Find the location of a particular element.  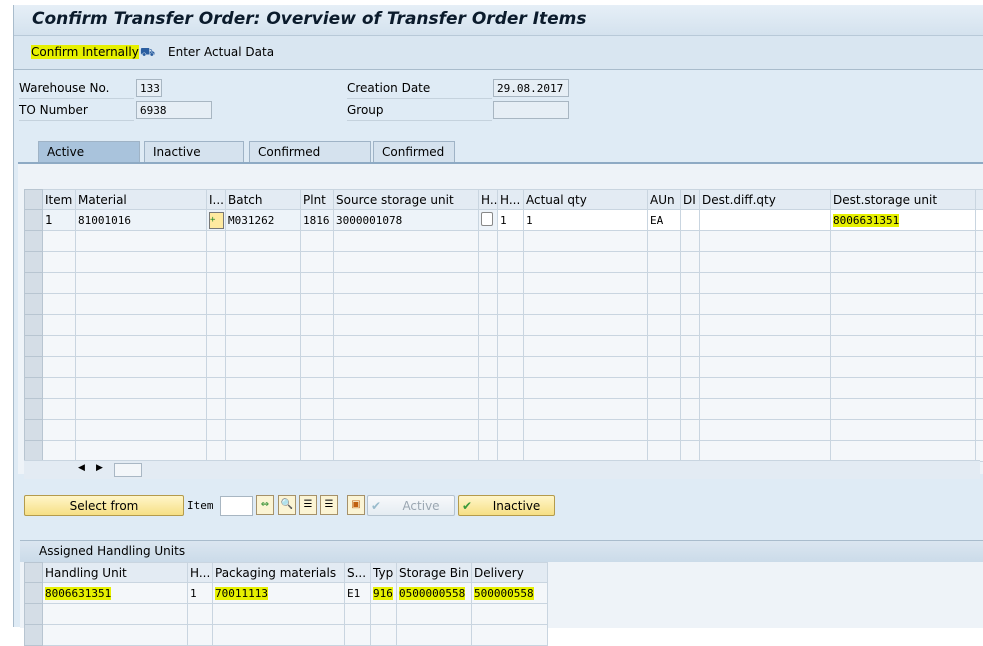

group-field is located at coordinates (531, 110).